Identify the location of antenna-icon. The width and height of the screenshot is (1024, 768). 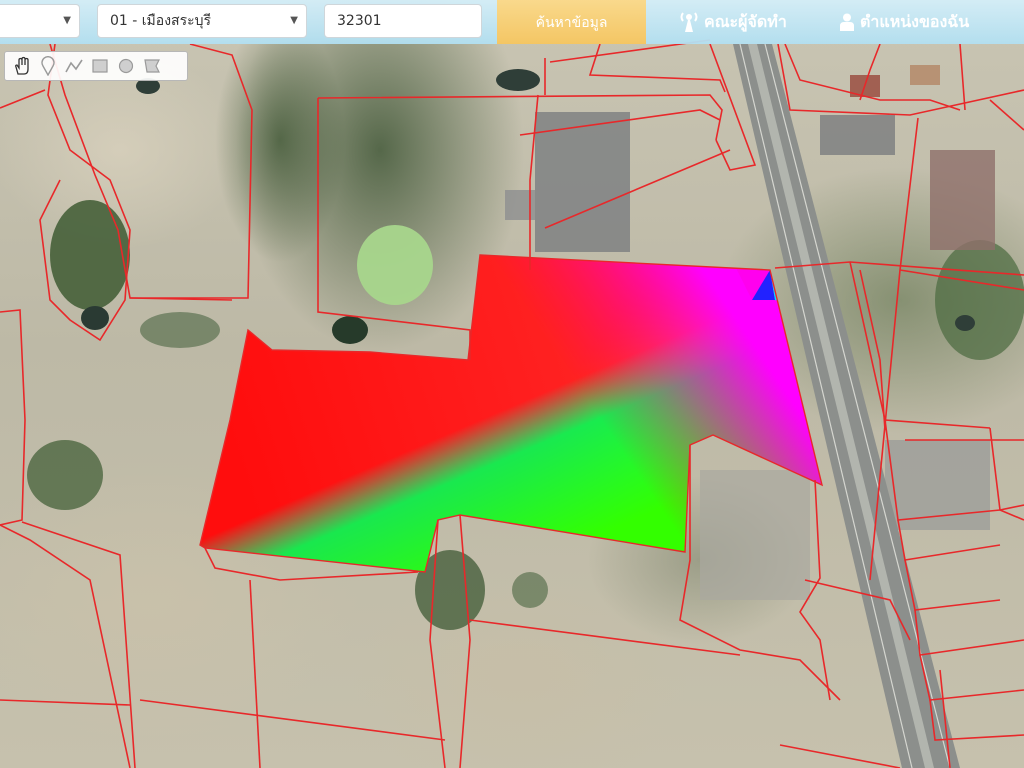
(689, 22).